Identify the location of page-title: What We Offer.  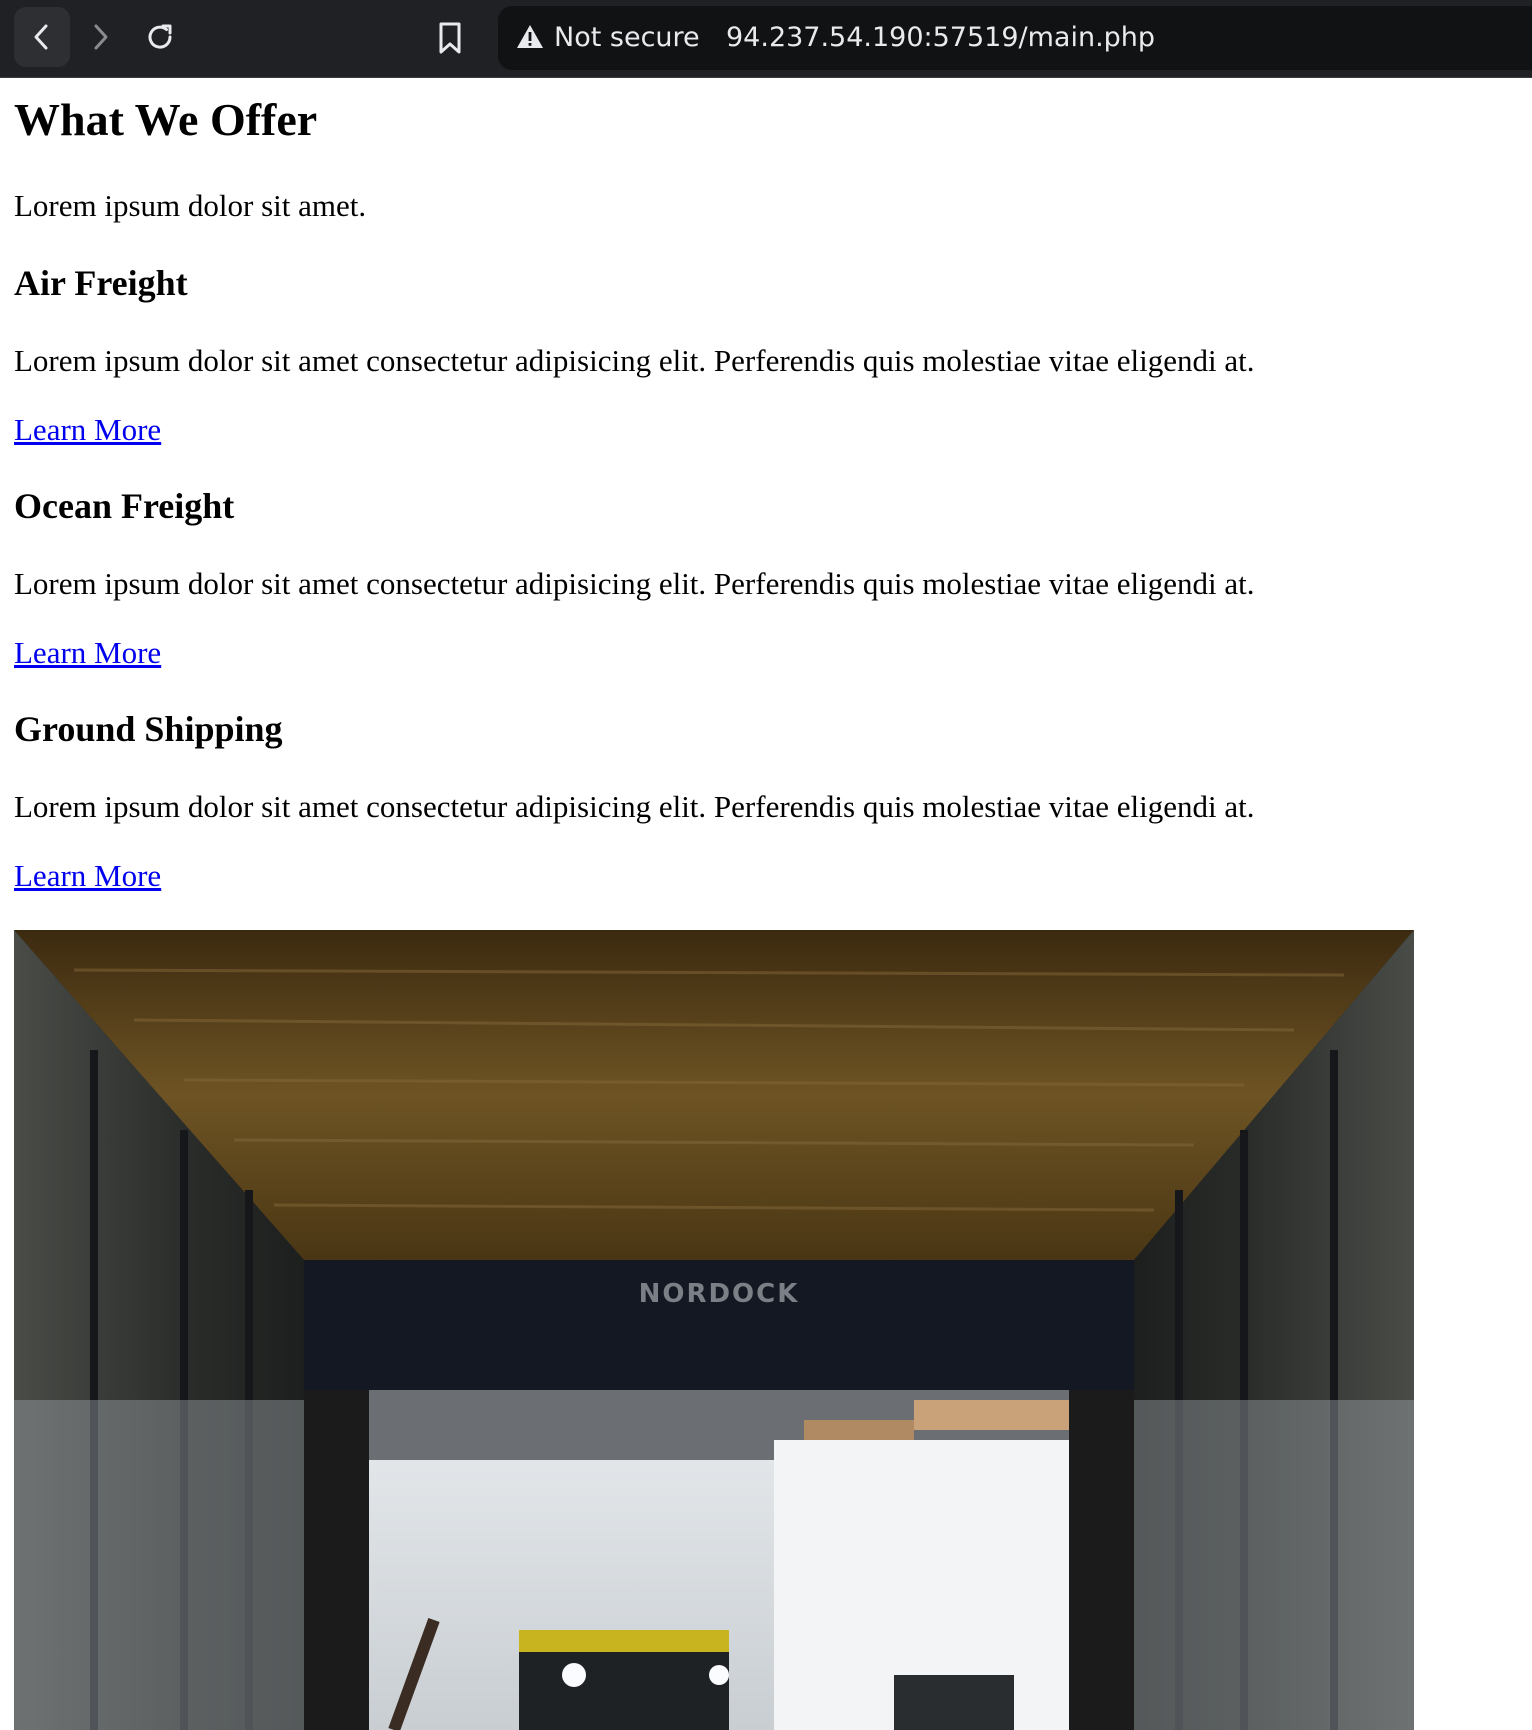
(166, 119).